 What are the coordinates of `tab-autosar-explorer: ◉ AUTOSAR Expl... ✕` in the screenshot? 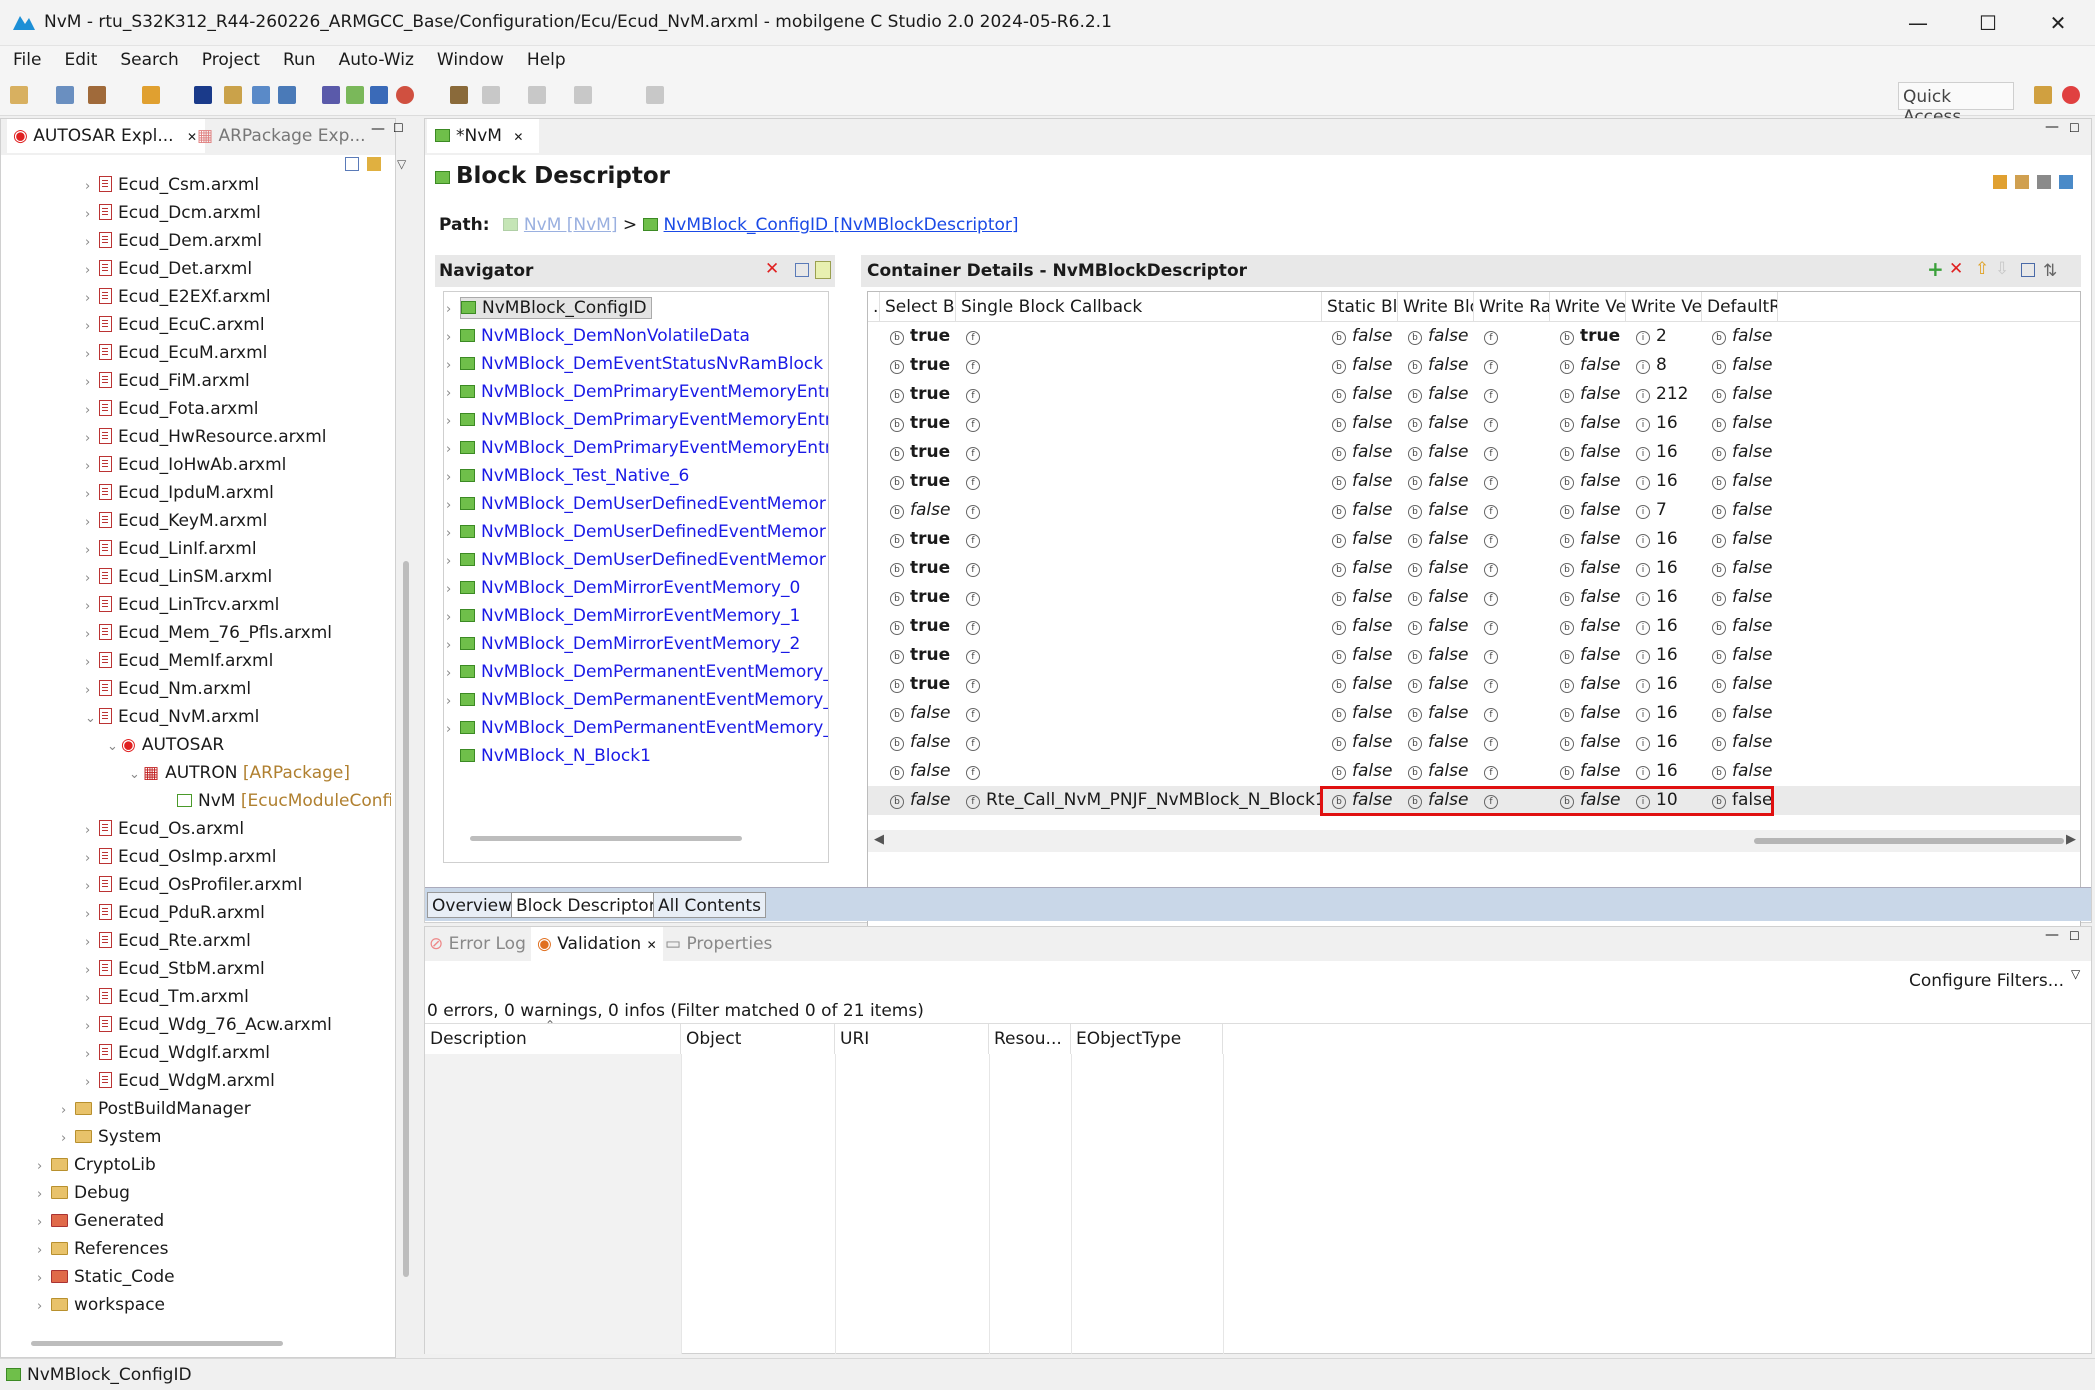 It's located at (106, 136).